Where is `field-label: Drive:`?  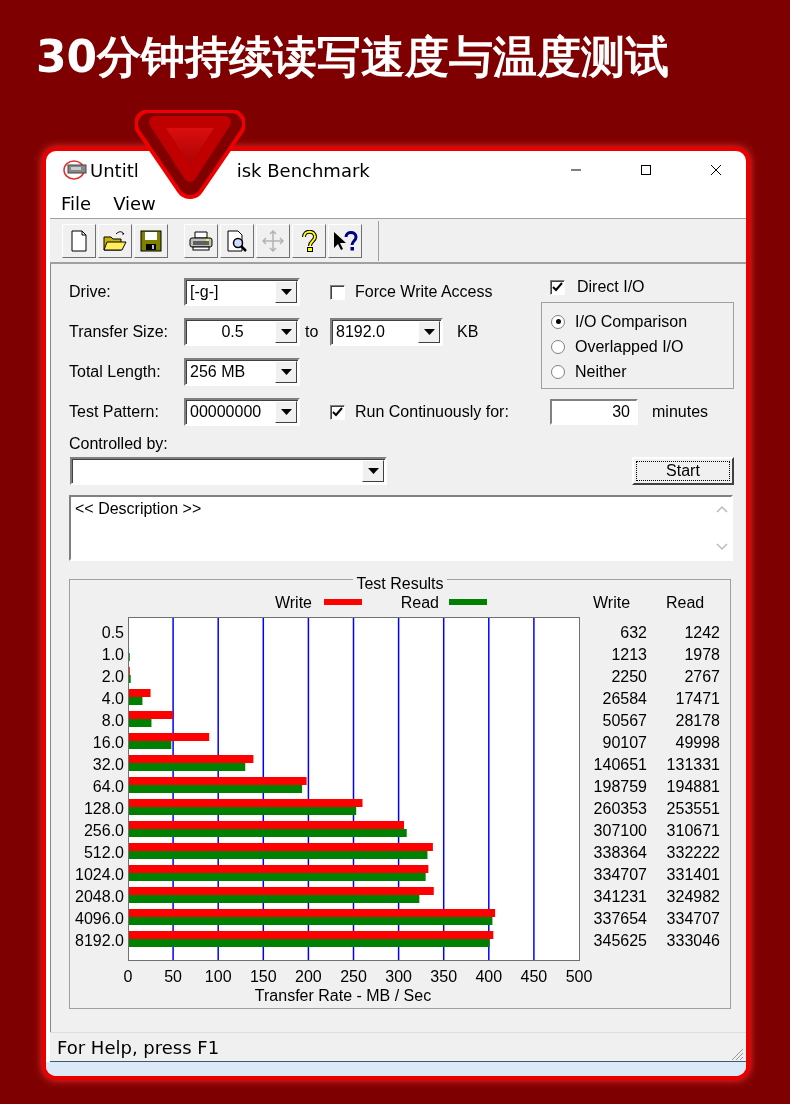
field-label: Drive: is located at coordinates (90, 292).